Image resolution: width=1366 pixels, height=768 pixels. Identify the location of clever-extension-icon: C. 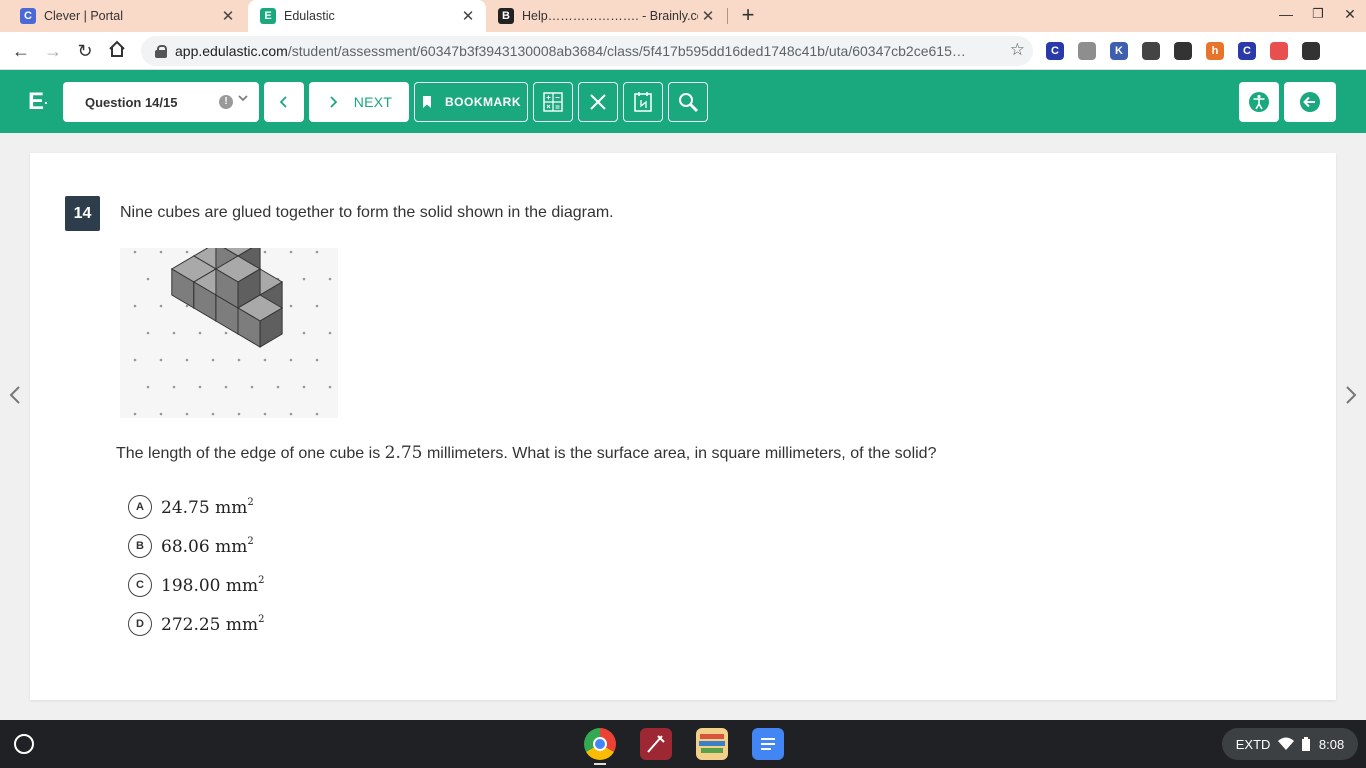
(1055, 51).